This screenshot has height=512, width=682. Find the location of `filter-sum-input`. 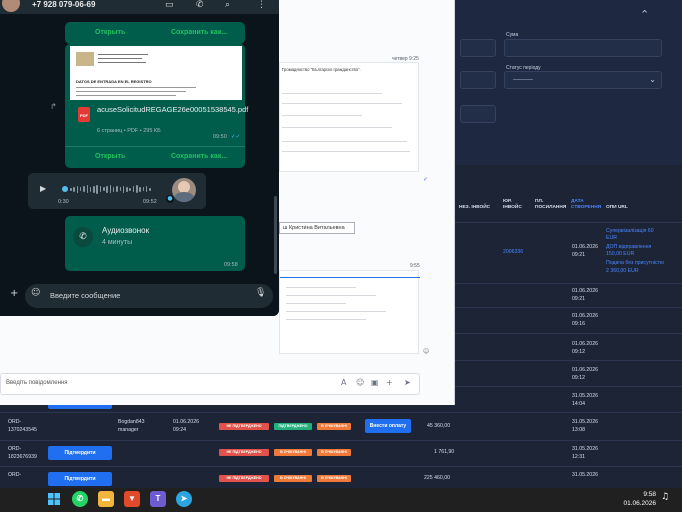

filter-sum-input is located at coordinates (583, 48).